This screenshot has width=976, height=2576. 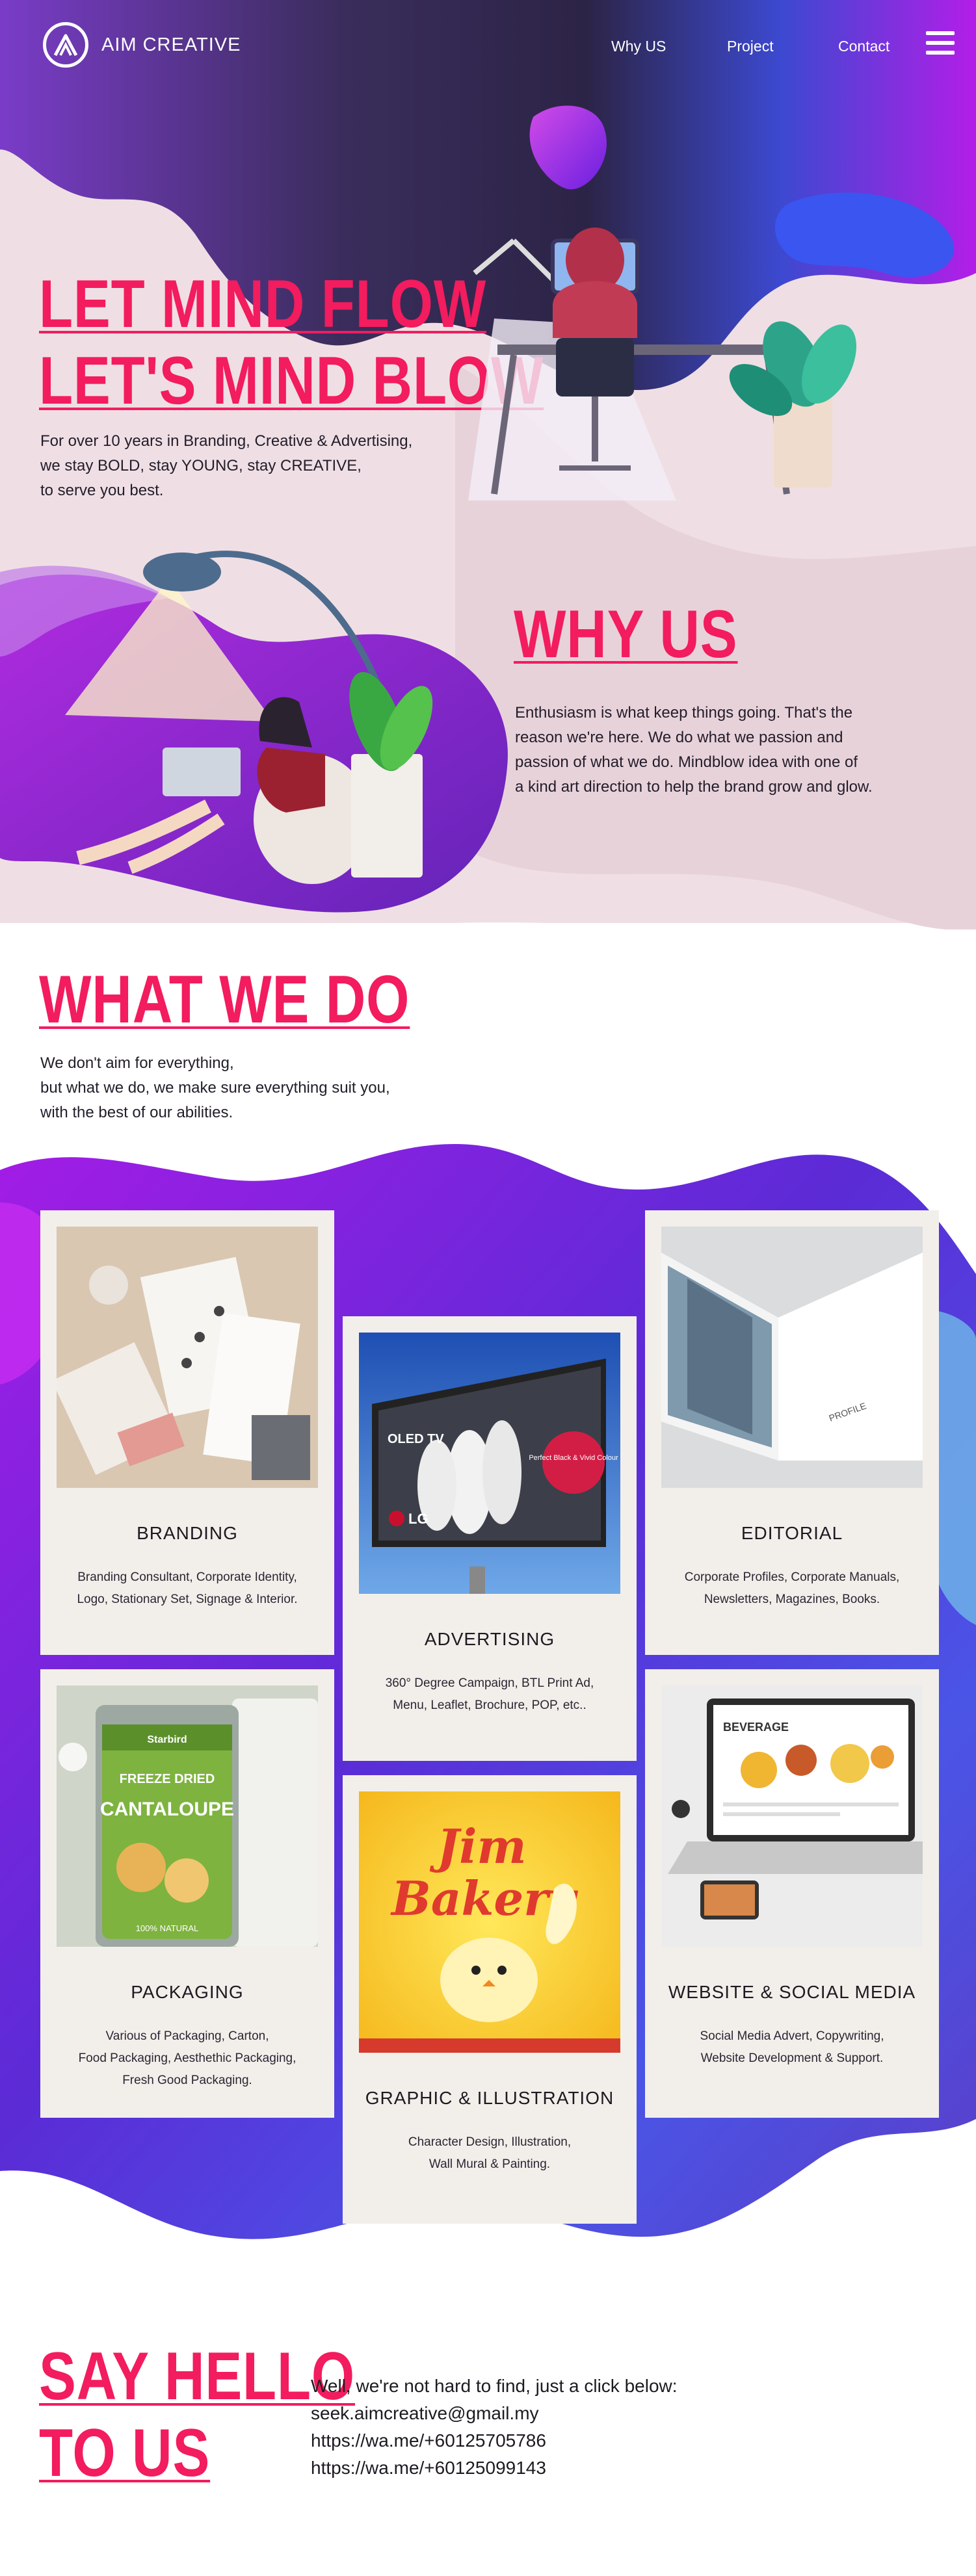 I want to click on bakery-line1-text: Jim, so click(x=478, y=1847).